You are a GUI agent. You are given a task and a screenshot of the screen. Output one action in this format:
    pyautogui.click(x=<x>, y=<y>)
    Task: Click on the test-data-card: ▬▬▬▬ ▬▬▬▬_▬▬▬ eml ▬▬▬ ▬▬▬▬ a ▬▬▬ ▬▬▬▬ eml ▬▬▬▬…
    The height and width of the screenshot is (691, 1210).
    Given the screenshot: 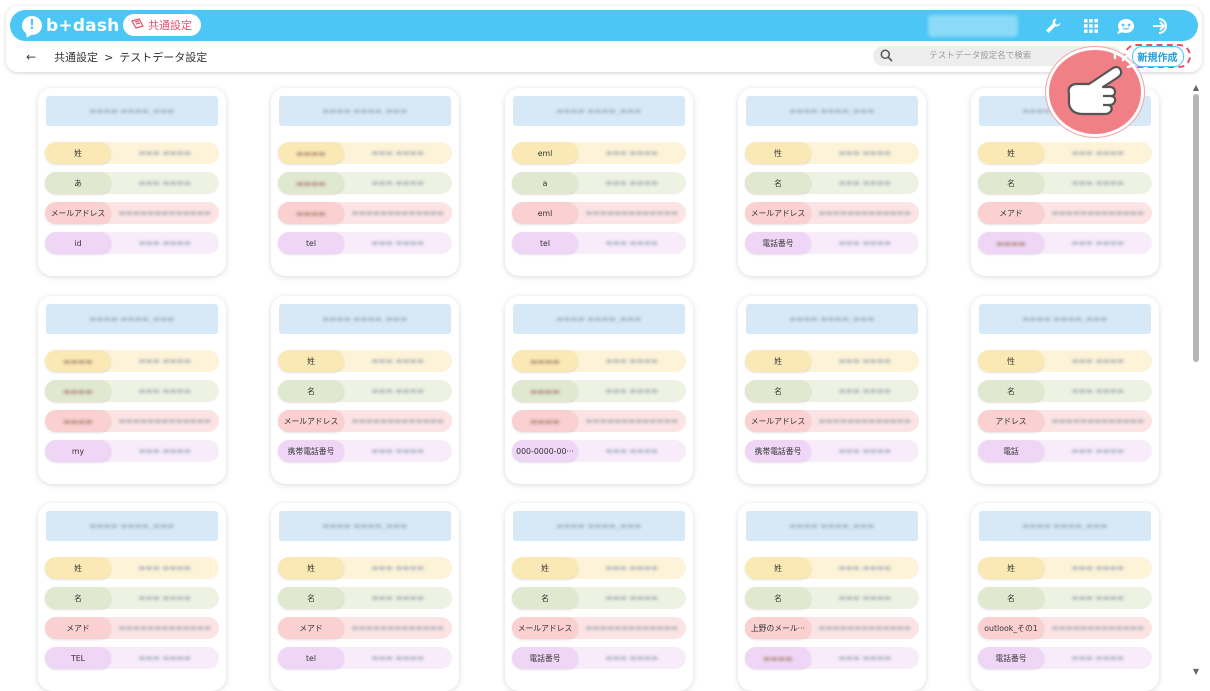 What is the action you would take?
    pyautogui.click(x=599, y=182)
    